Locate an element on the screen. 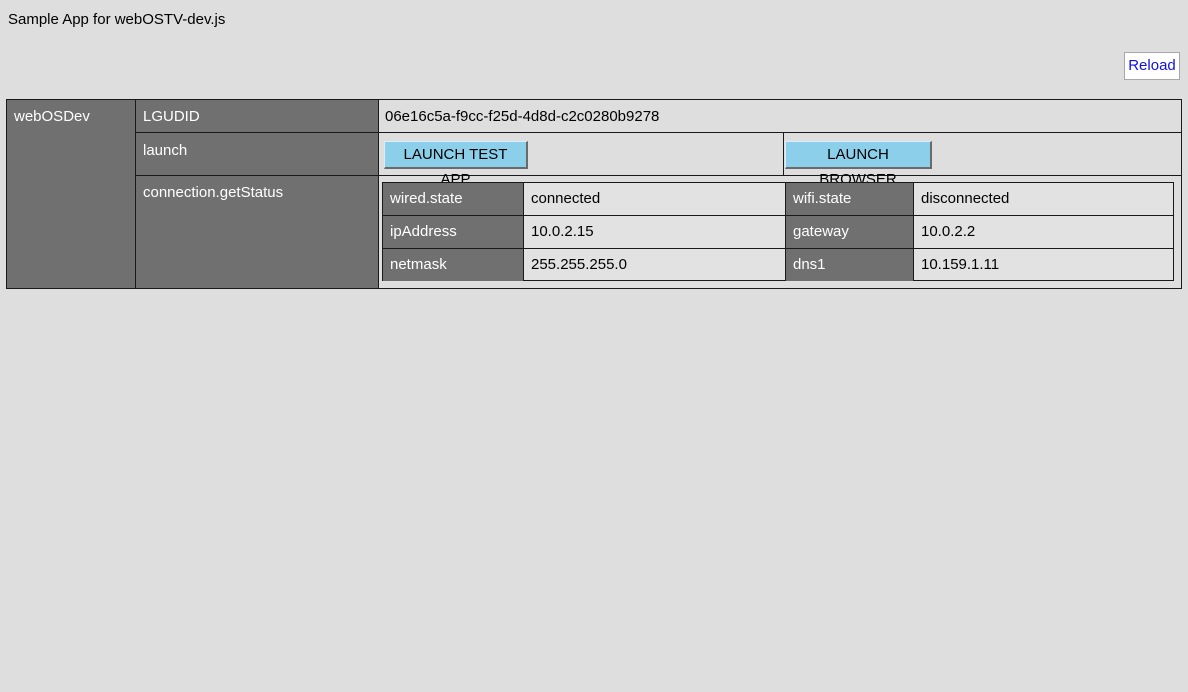 The image size is (1188, 692). status-value: 10.0.2.15 is located at coordinates (562, 231).